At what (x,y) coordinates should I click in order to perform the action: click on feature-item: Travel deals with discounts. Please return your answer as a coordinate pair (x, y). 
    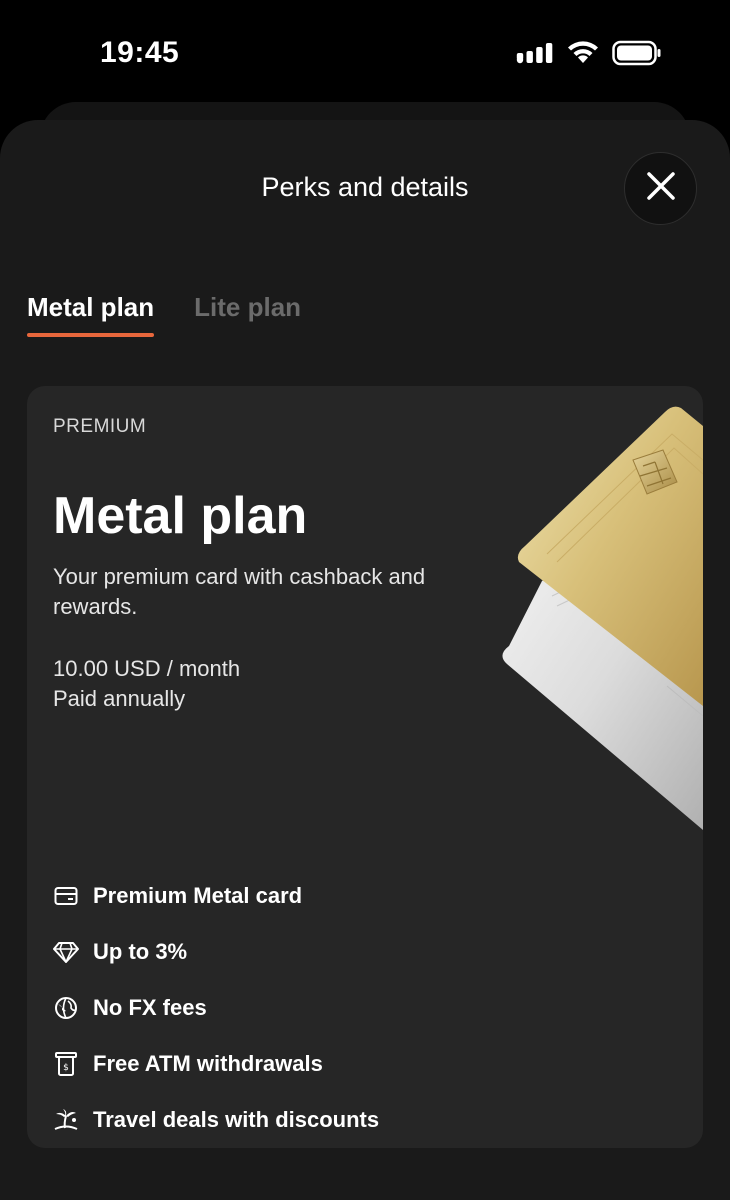
    Looking at the image, I should click on (216, 1120).